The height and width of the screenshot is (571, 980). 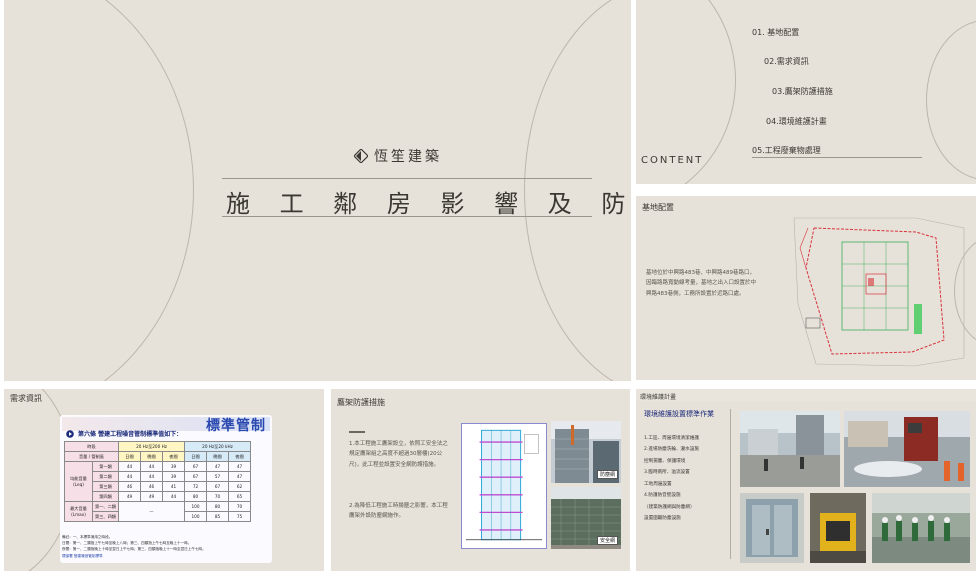 I want to click on value-cell: 80, so click(x=217, y=506).